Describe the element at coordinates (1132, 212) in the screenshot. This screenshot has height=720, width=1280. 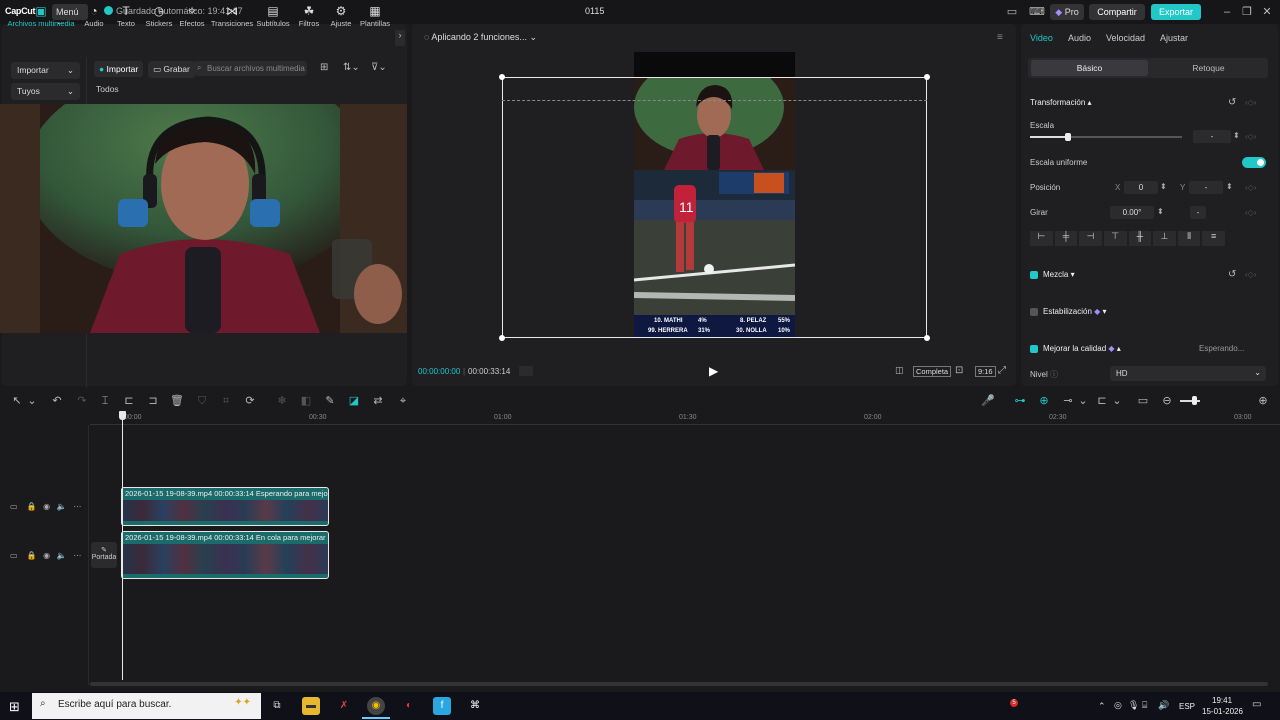
I see `rotate-input: 0.00°` at that location.